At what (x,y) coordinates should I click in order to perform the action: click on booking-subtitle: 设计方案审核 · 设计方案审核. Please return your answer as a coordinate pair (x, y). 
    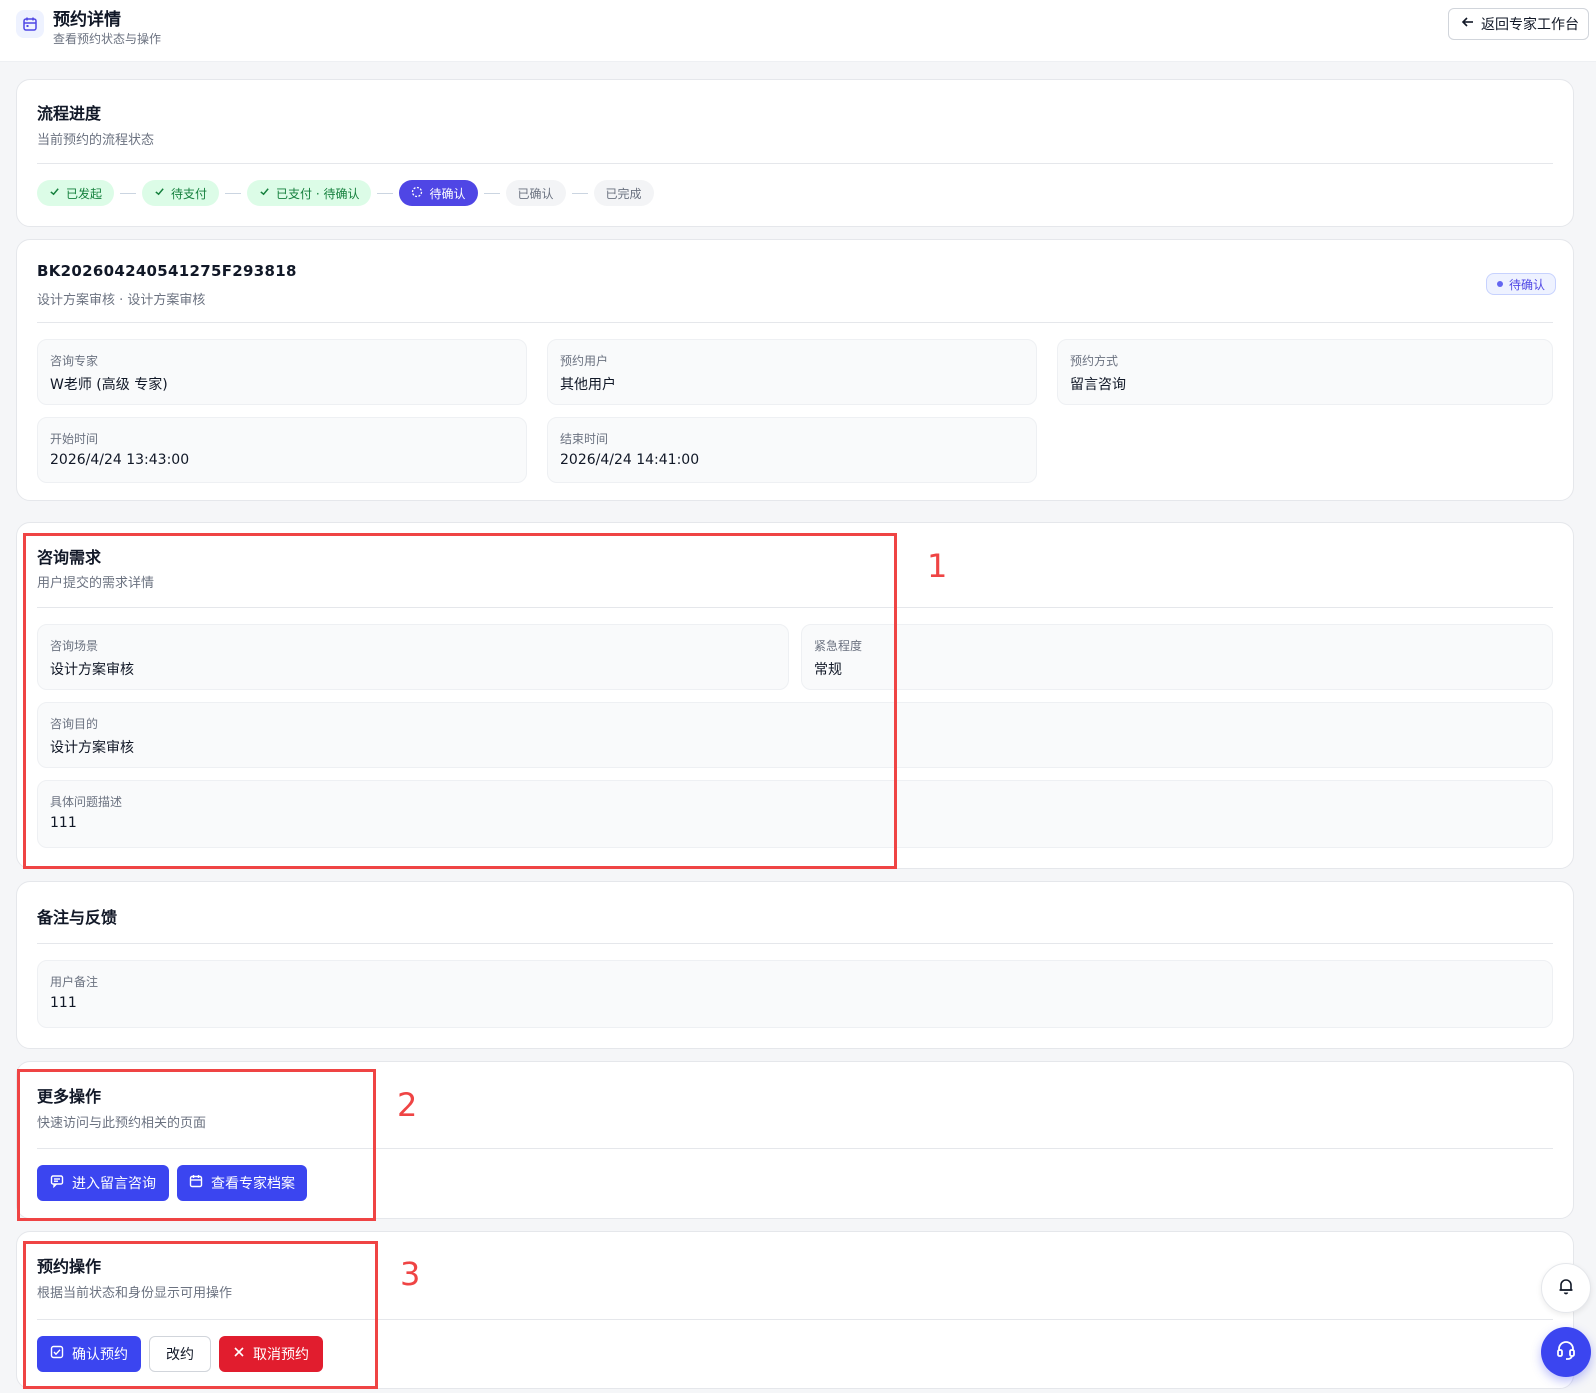
    Looking at the image, I should click on (121, 300).